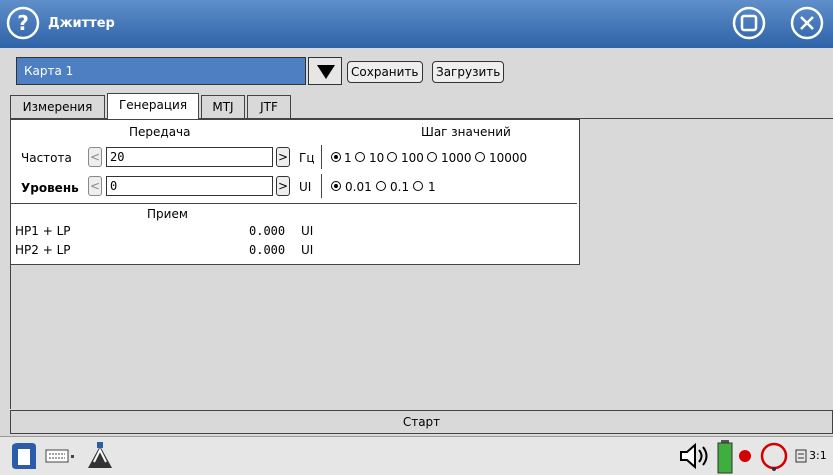  I want to click on tools-icon, so click(100, 456).